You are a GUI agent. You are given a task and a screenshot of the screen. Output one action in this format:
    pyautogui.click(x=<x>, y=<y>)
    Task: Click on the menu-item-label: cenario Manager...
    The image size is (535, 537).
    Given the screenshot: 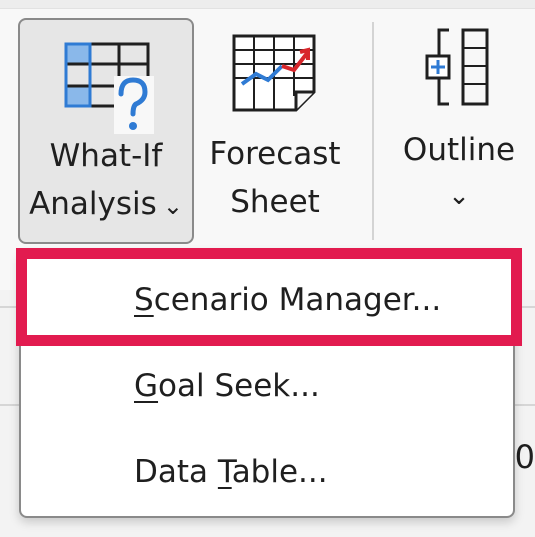 What is the action you would take?
    pyautogui.click(x=297, y=300)
    